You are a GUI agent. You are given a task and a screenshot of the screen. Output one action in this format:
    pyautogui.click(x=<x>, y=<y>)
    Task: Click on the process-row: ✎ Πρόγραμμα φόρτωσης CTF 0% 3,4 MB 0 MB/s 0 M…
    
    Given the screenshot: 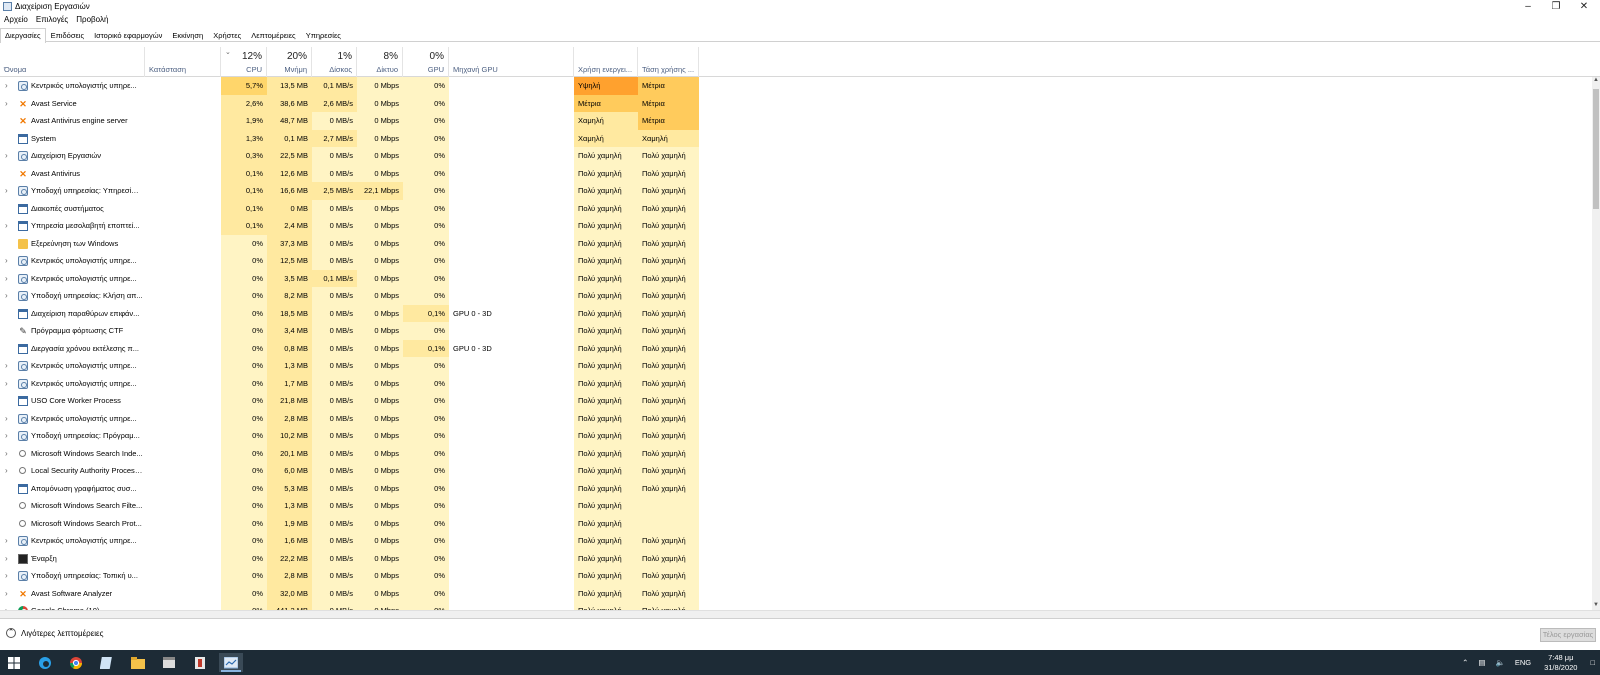 What is the action you would take?
    pyautogui.click(x=796, y=331)
    